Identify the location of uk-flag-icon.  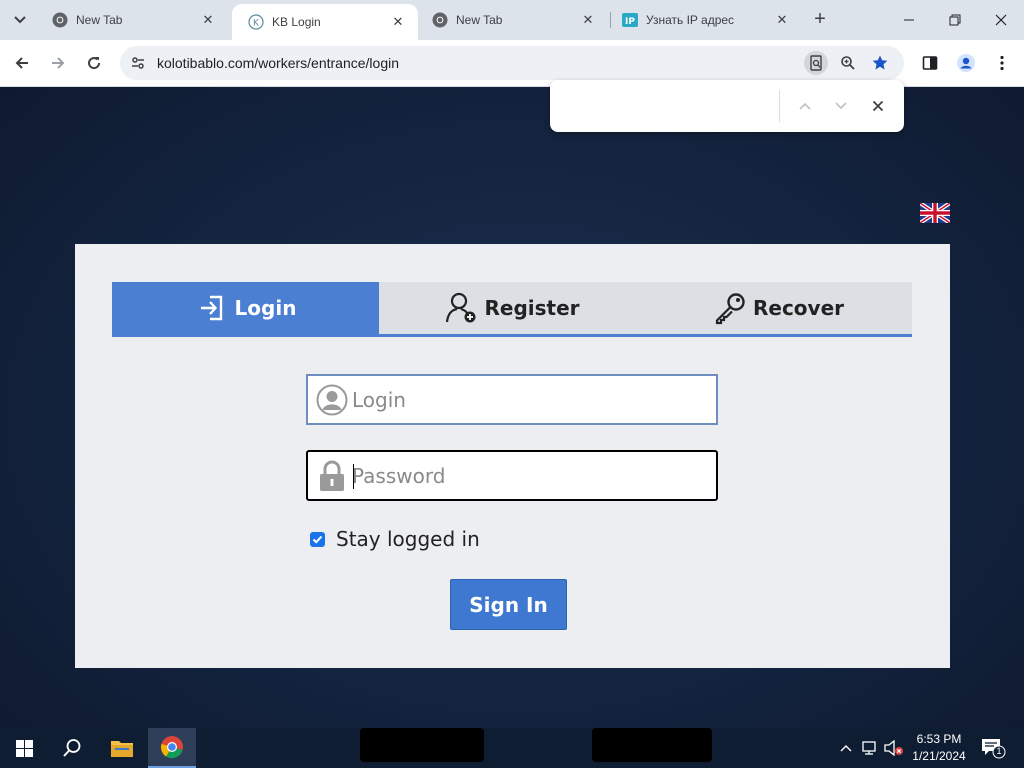
(935, 213).